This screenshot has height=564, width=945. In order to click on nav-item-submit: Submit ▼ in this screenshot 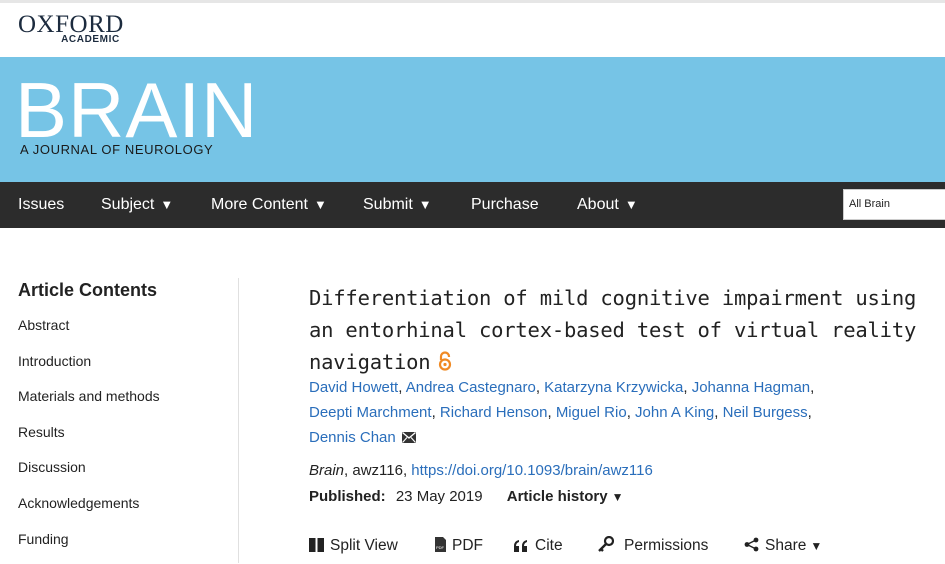, I will do `click(397, 205)`.